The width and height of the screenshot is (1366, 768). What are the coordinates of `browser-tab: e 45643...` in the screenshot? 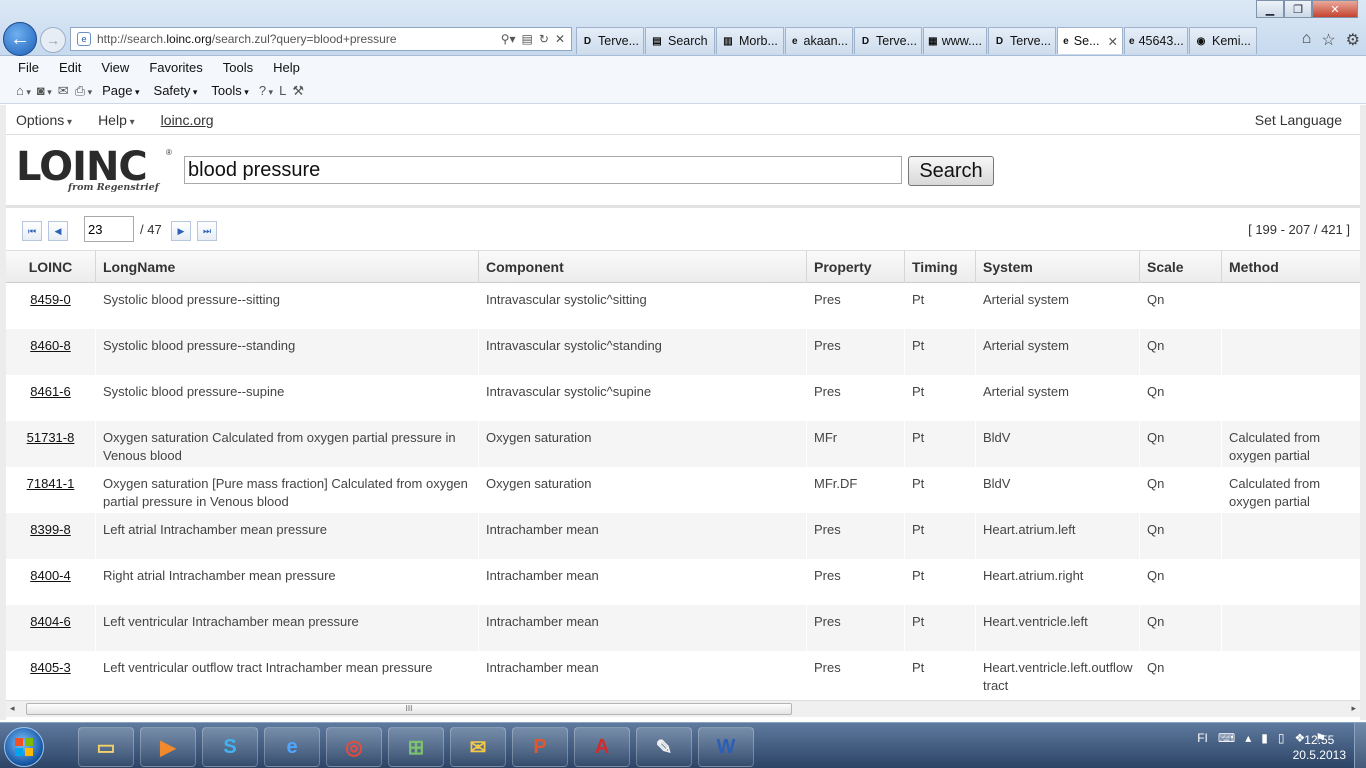 It's located at (1156, 40).